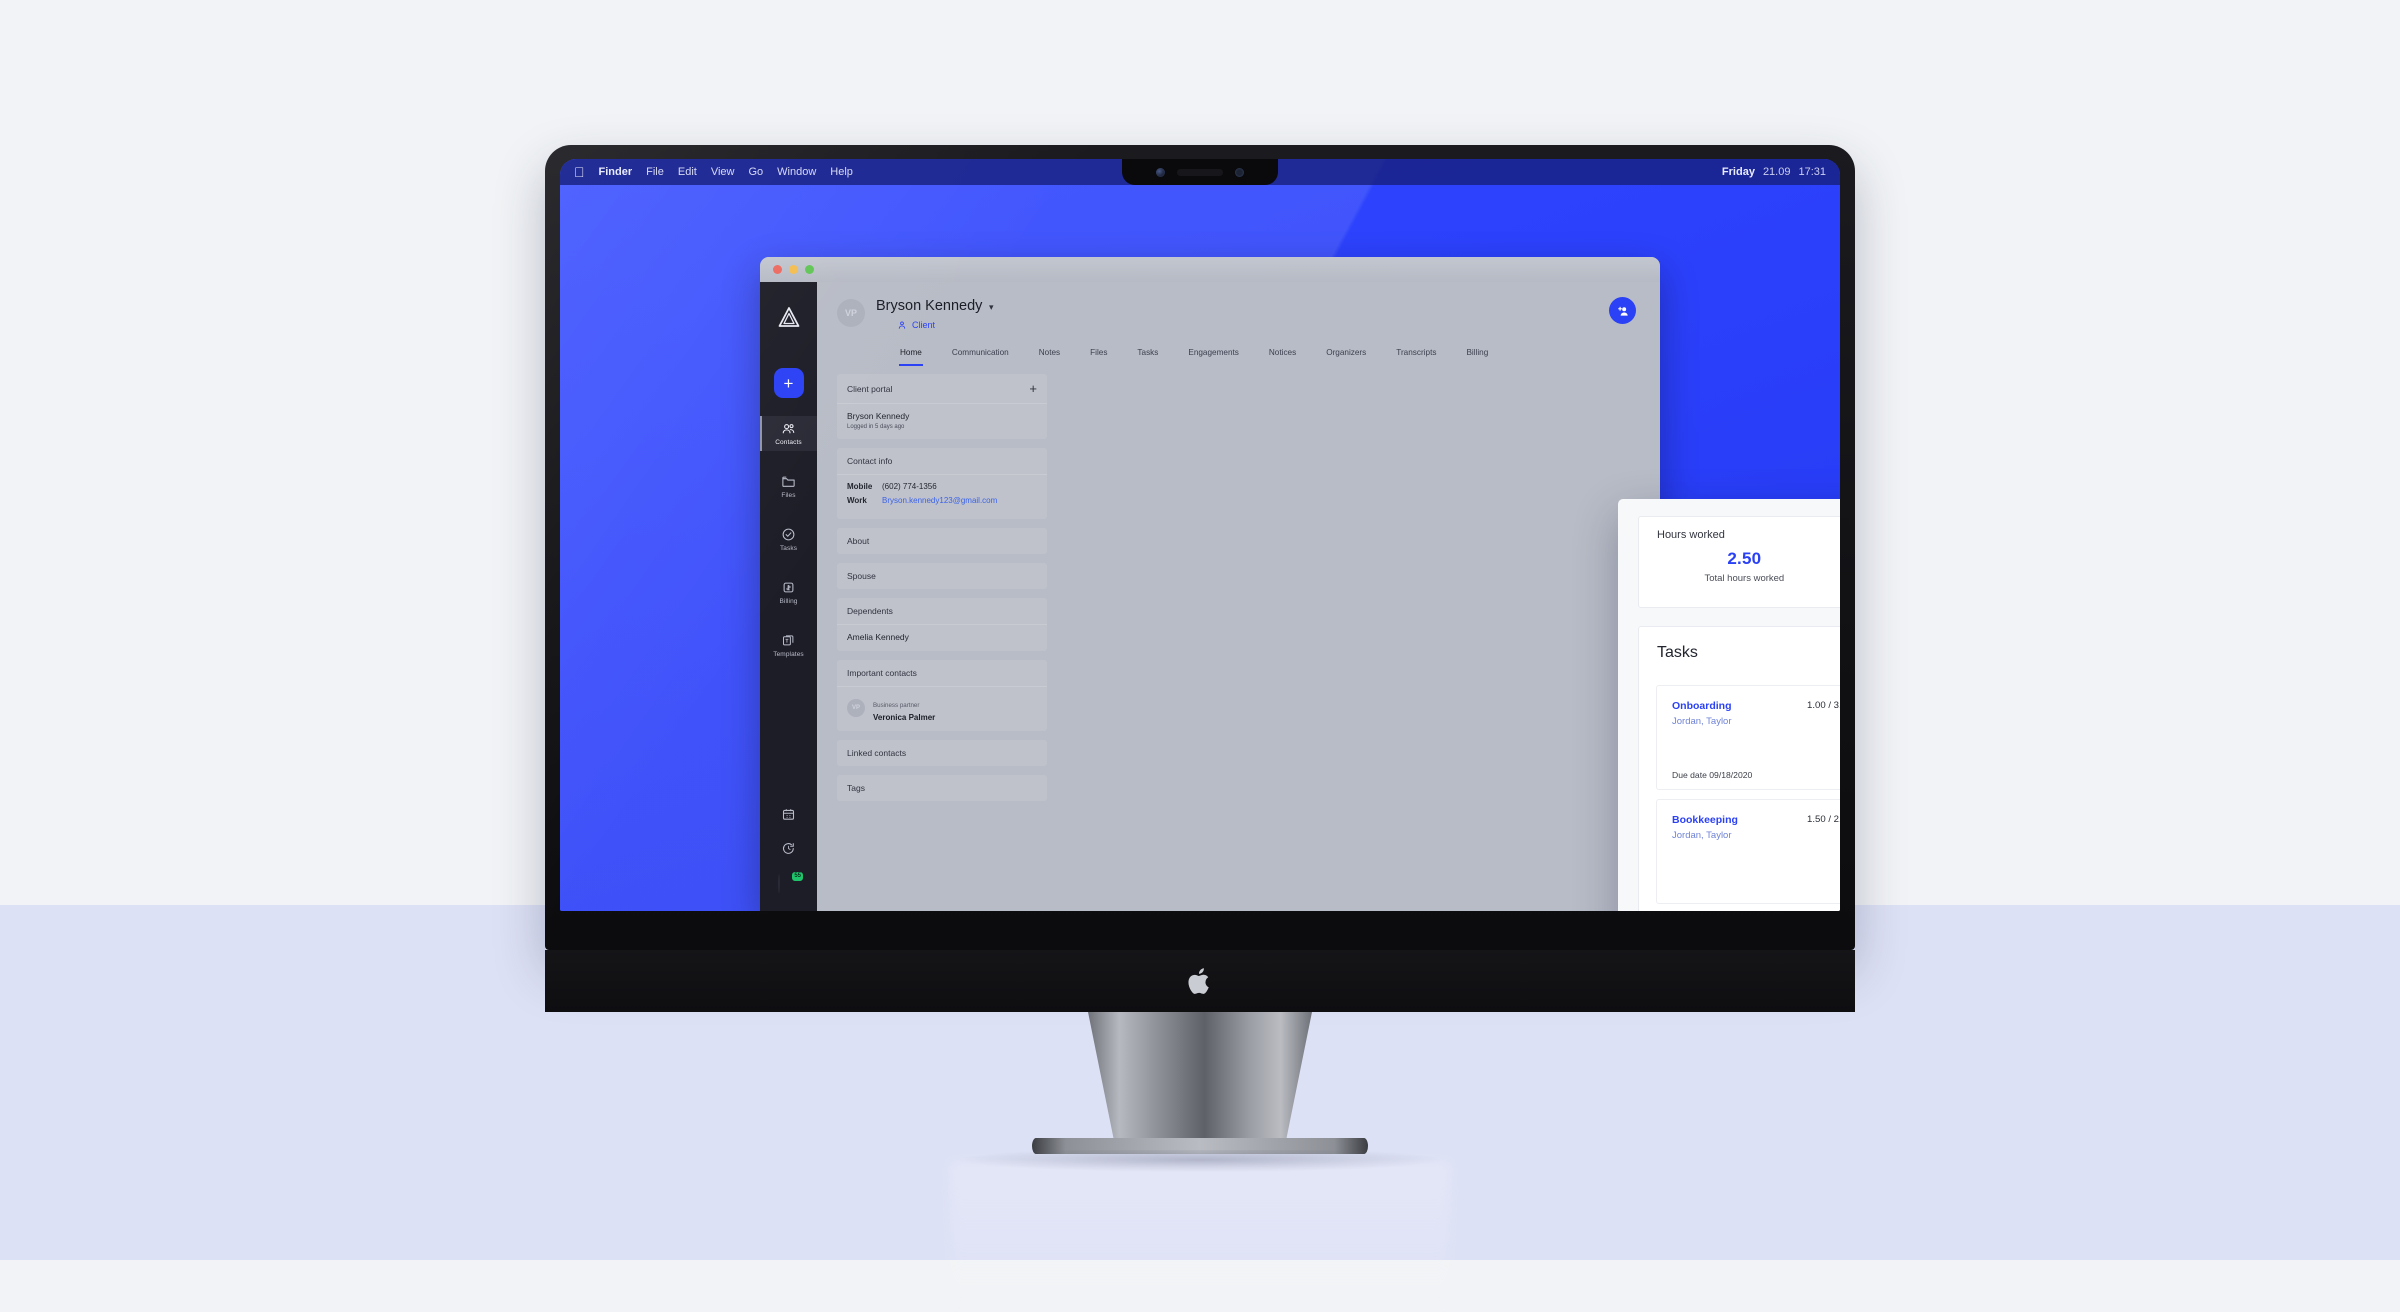  What do you see at coordinates (1210, 269) in the screenshot?
I see `window-title-bar` at bounding box center [1210, 269].